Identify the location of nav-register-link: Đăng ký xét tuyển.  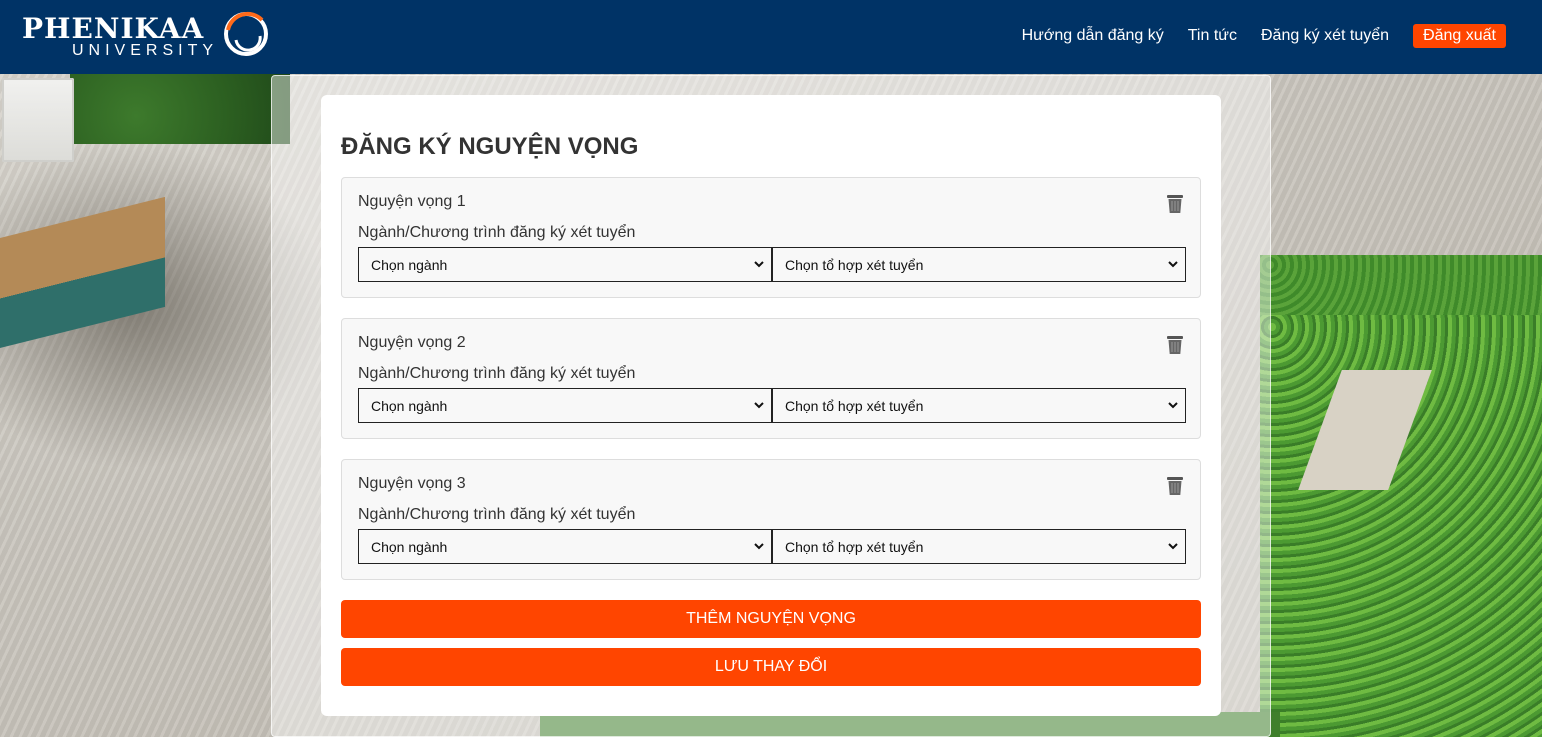
(1325, 36).